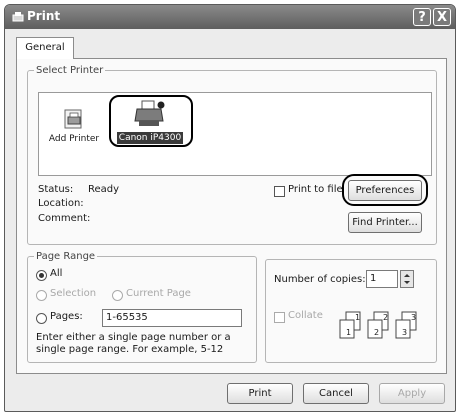  What do you see at coordinates (382, 279) in the screenshot?
I see `copies-input: 1` at bounding box center [382, 279].